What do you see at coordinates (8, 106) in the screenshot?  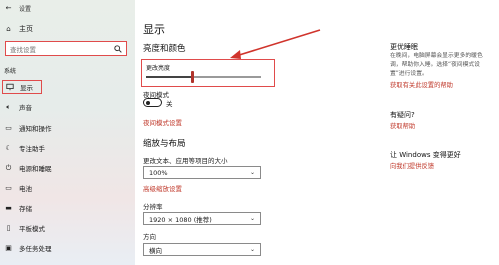 I see `speaker-icon: 🔈︎` at bounding box center [8, 106].